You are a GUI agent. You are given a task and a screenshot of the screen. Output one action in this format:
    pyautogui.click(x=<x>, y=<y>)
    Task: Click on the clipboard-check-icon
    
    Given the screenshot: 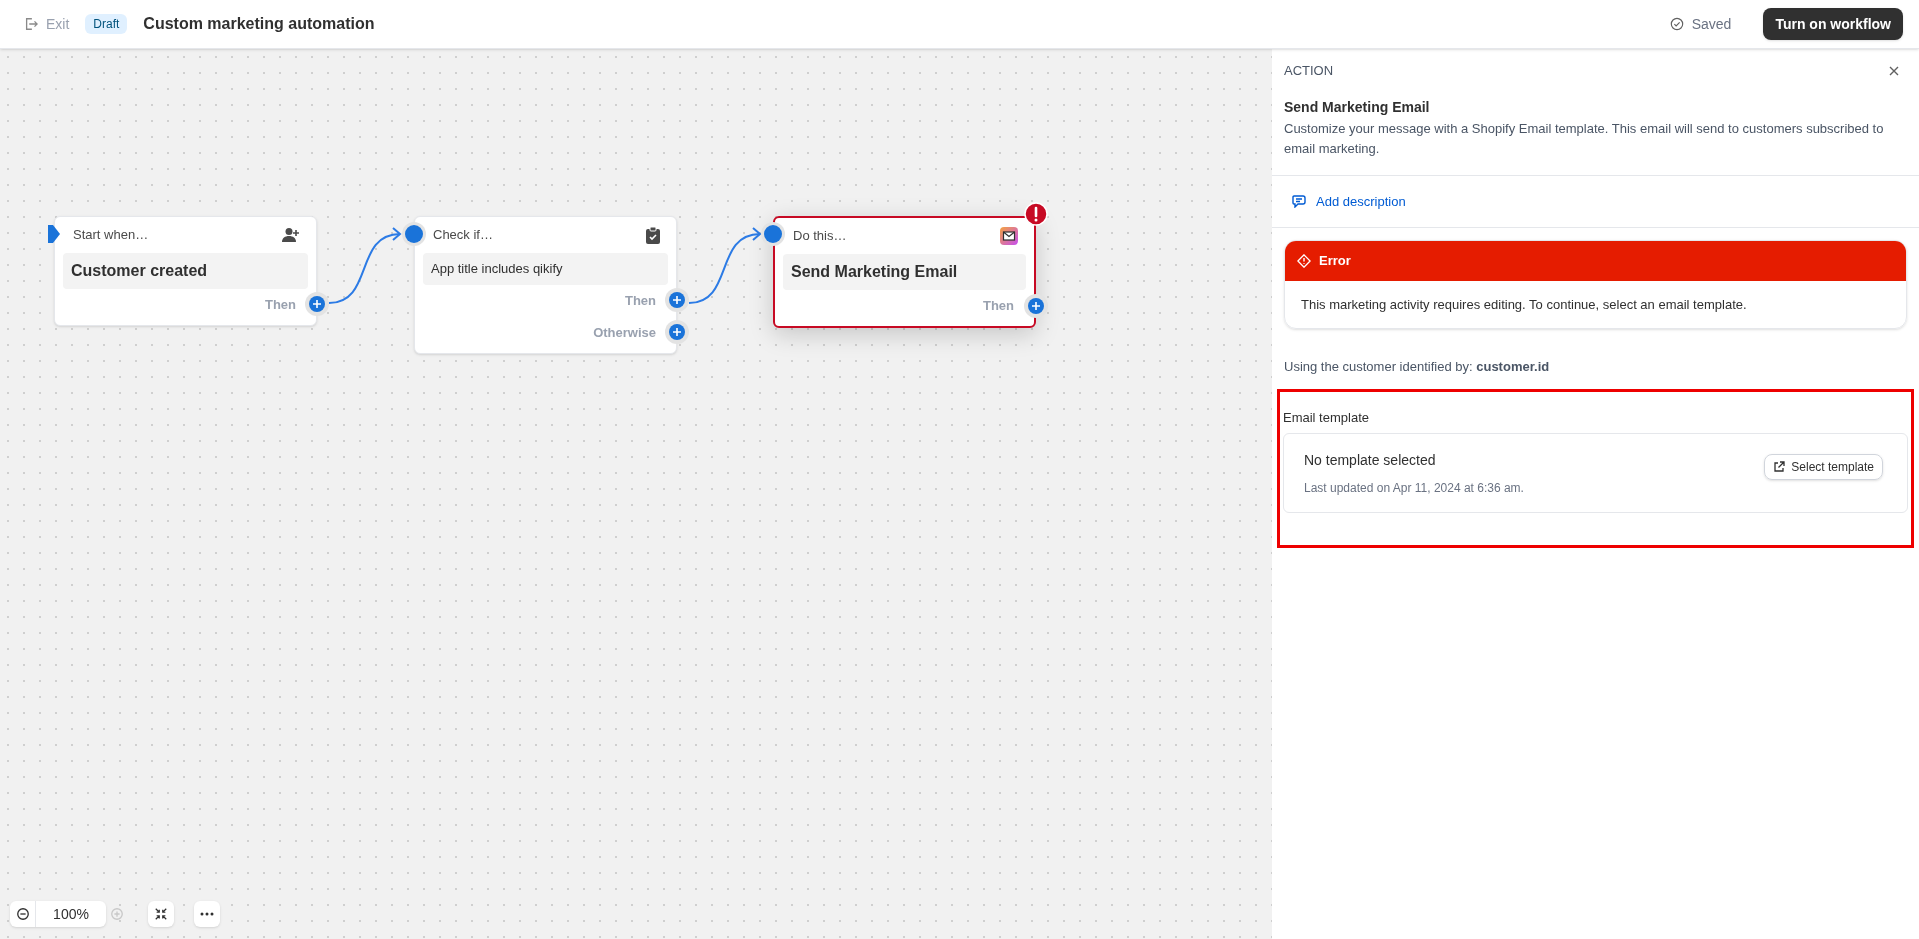 What is the action you would take?
    pyautogui.click(x=653, y=235)
    